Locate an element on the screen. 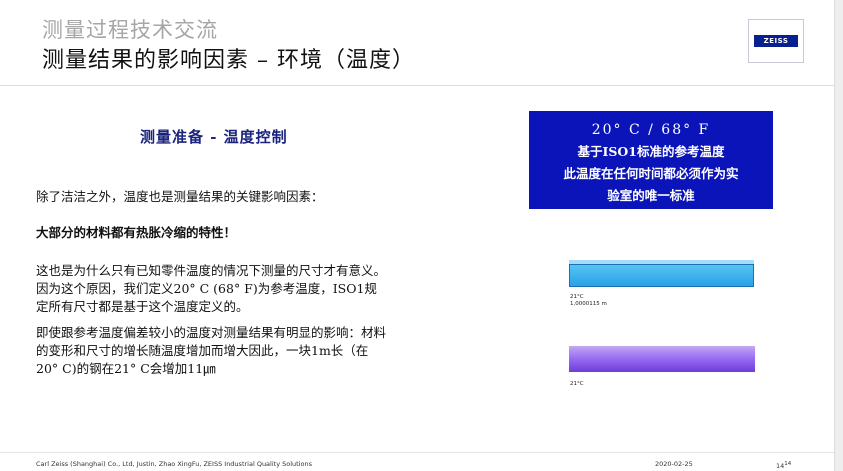 The width and height of the screenshot is (843, 471). paragraph-line: 因为这个原因，我们定义20° C (68° F)为参考温度，ISO1规 is located at coordinates (206, 288).